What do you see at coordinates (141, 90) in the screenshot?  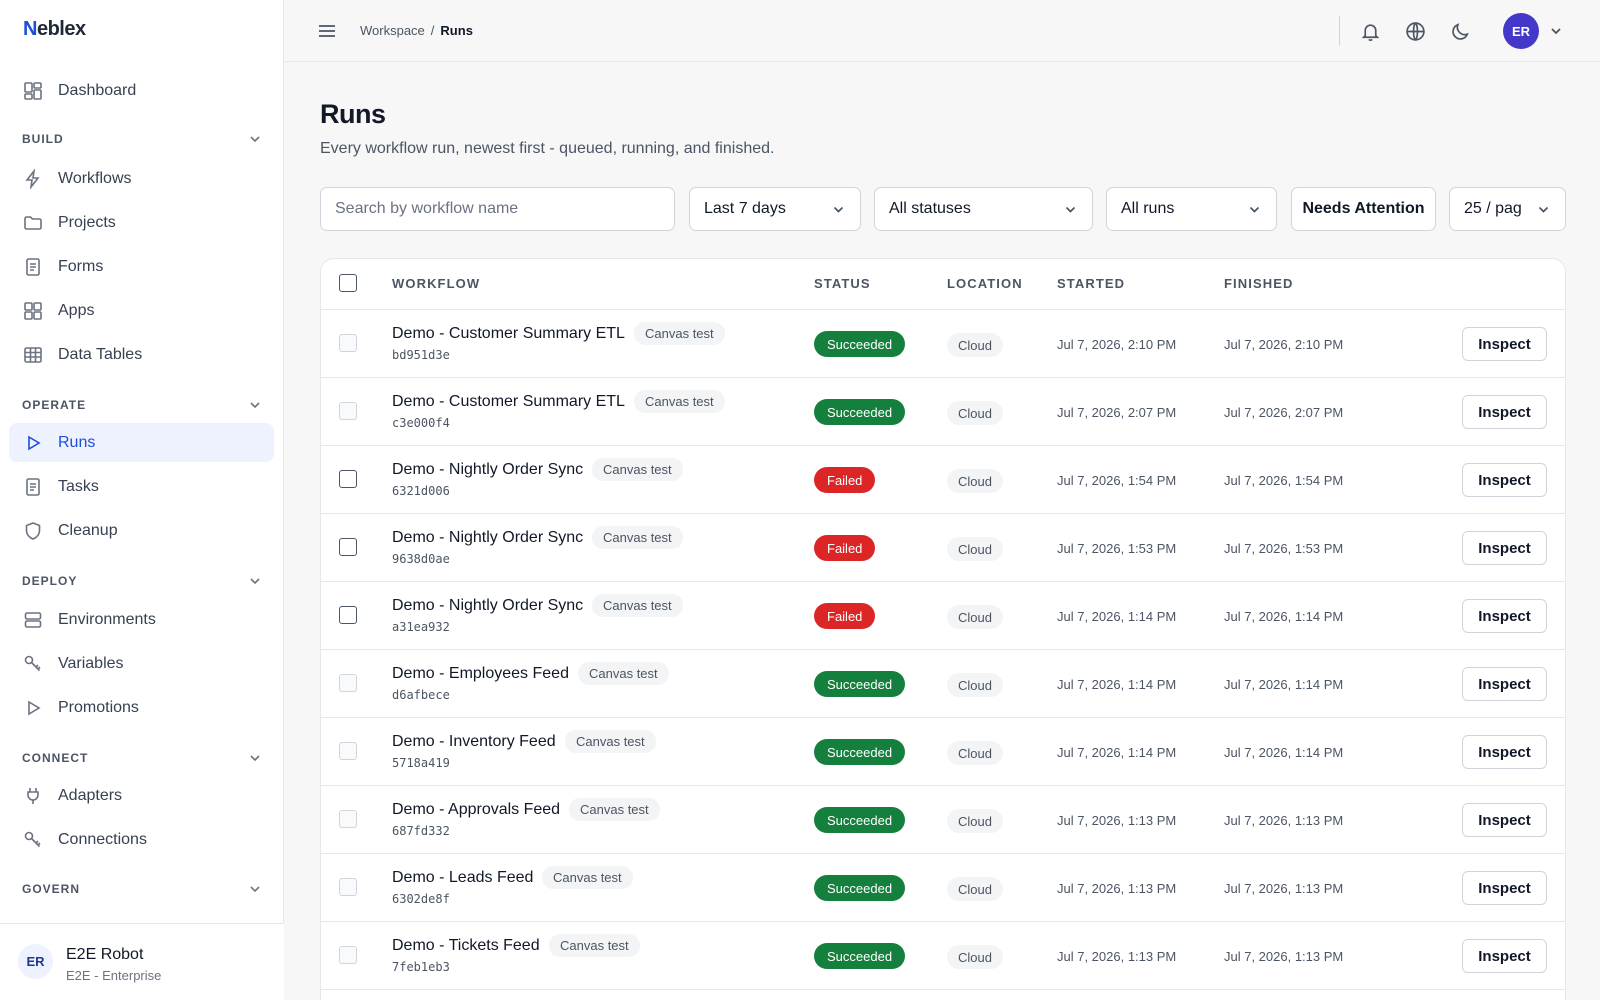 I see `sidebar-item-dashboard: Dashboard` at bounding box center [141, 90].